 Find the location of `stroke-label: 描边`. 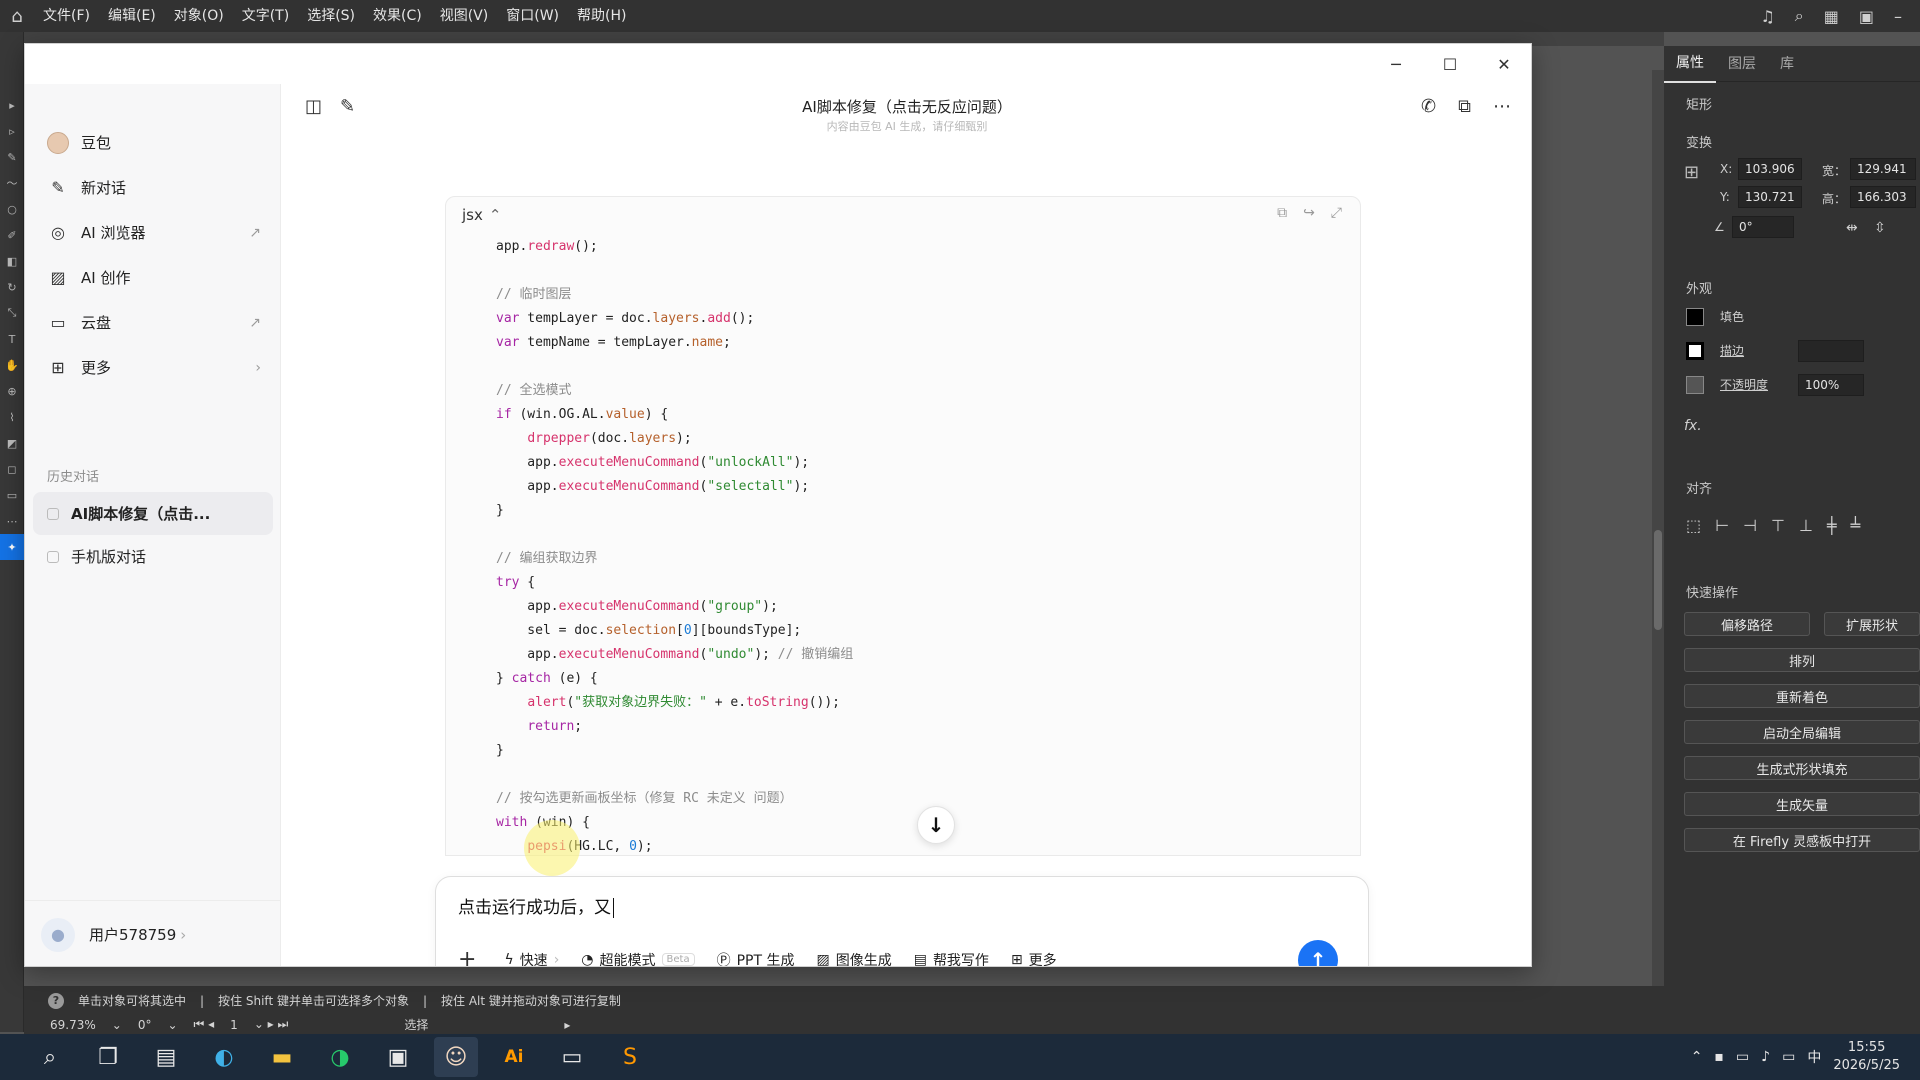

stroke-label: 描边 is located at coordinates (1732, 350).